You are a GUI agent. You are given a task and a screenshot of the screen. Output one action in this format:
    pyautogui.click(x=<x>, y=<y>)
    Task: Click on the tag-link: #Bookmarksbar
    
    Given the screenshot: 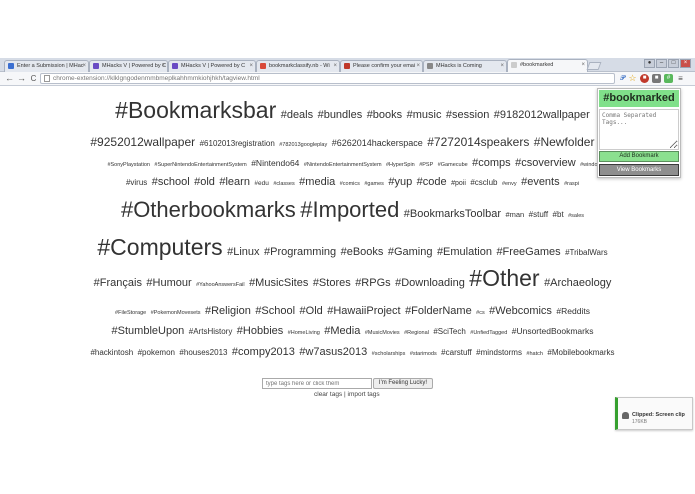 What is the action you would take?
    pyautogui.click(x=195, y=110)
    